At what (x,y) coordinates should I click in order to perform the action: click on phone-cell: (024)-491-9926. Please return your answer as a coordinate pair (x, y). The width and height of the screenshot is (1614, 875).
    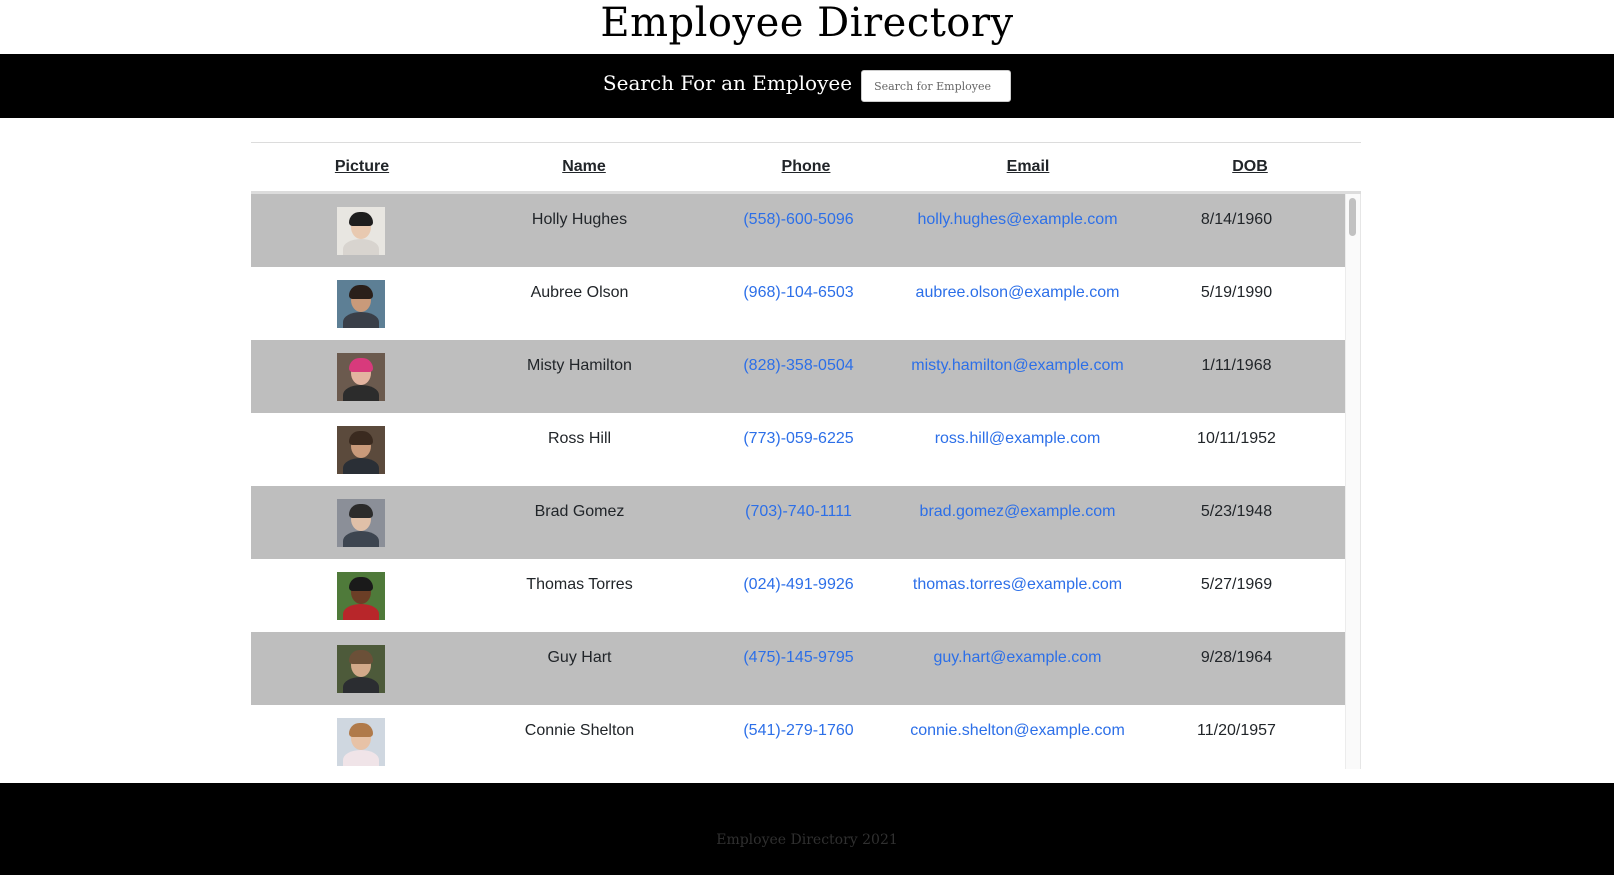
    Looking at the image, I should click on (798, 576).